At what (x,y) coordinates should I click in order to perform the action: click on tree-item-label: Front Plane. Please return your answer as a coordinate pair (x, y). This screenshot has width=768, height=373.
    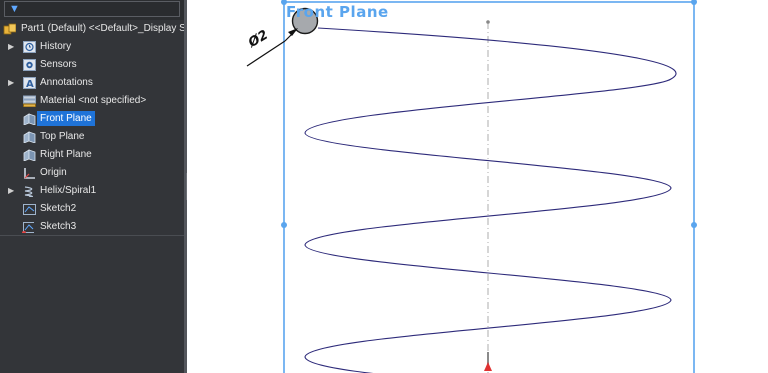
    Looking at the image, I should click on (66, 118).